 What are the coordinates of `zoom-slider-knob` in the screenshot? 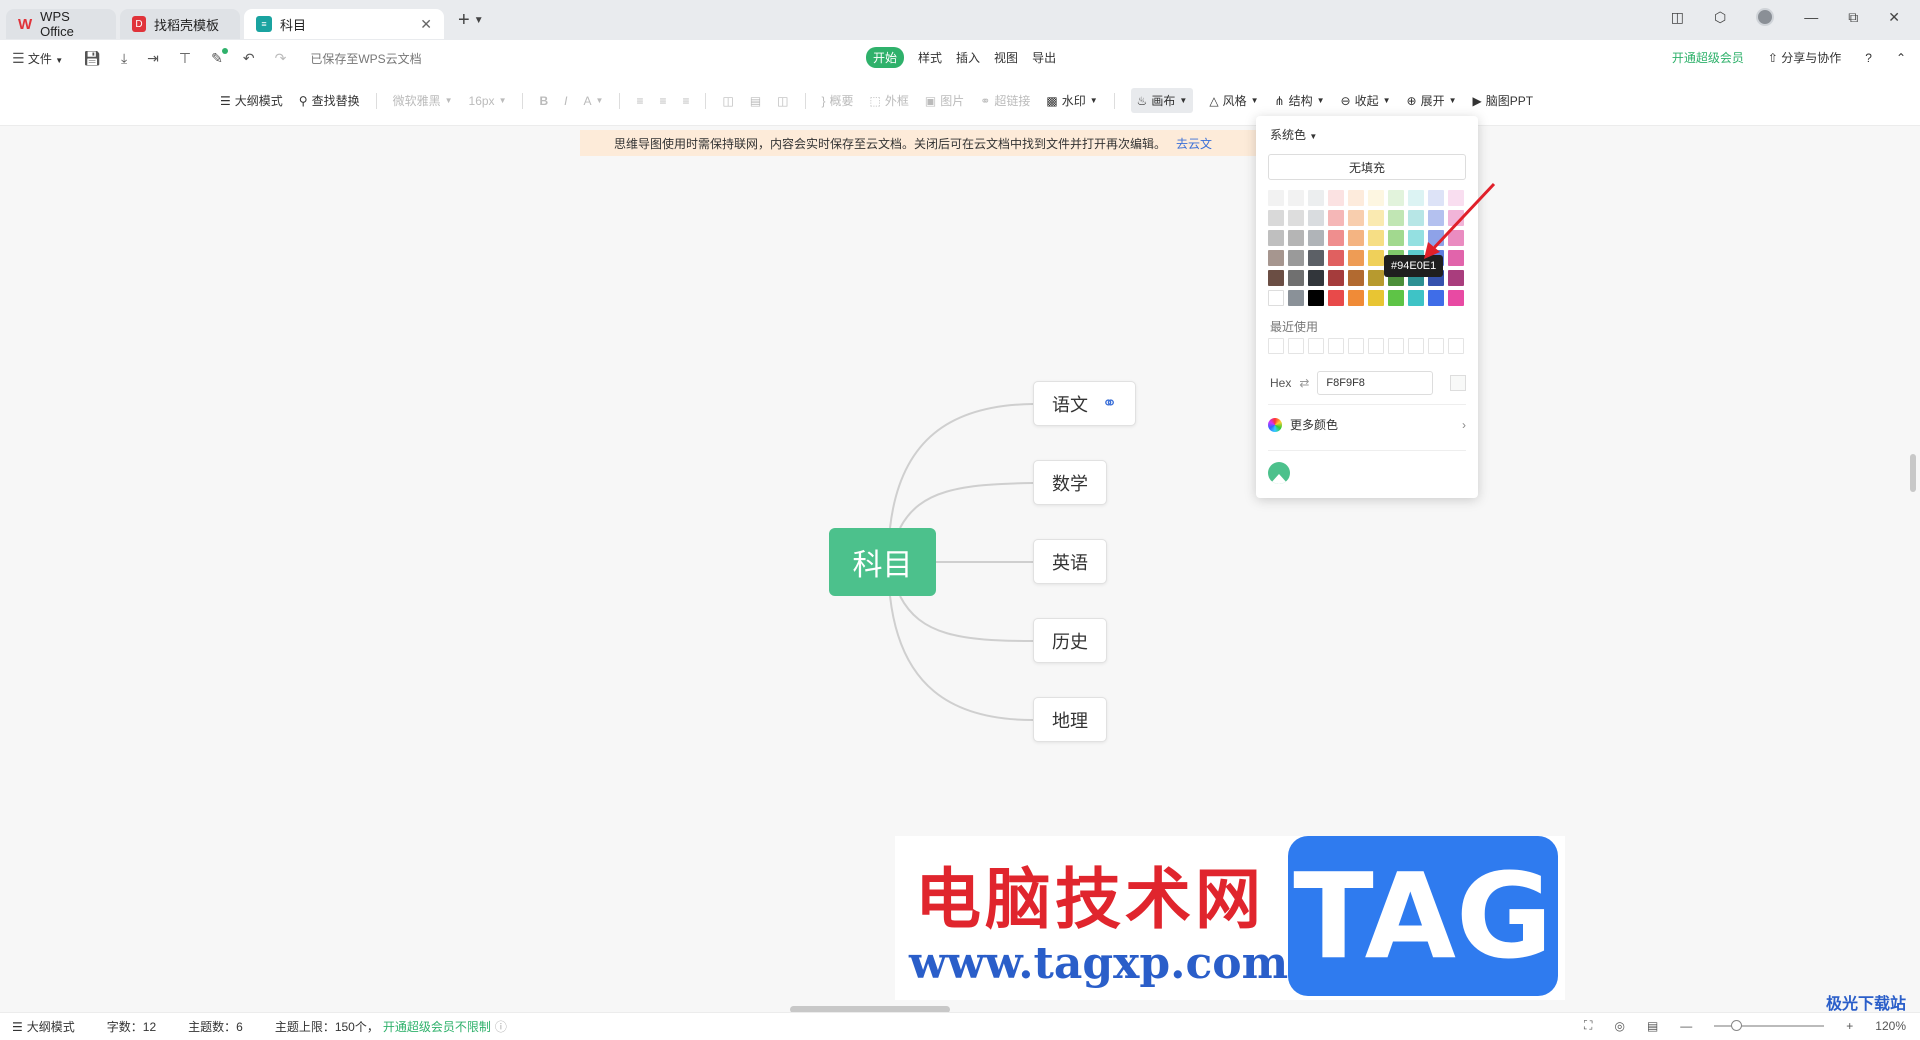 It's located at (1737, 1025).